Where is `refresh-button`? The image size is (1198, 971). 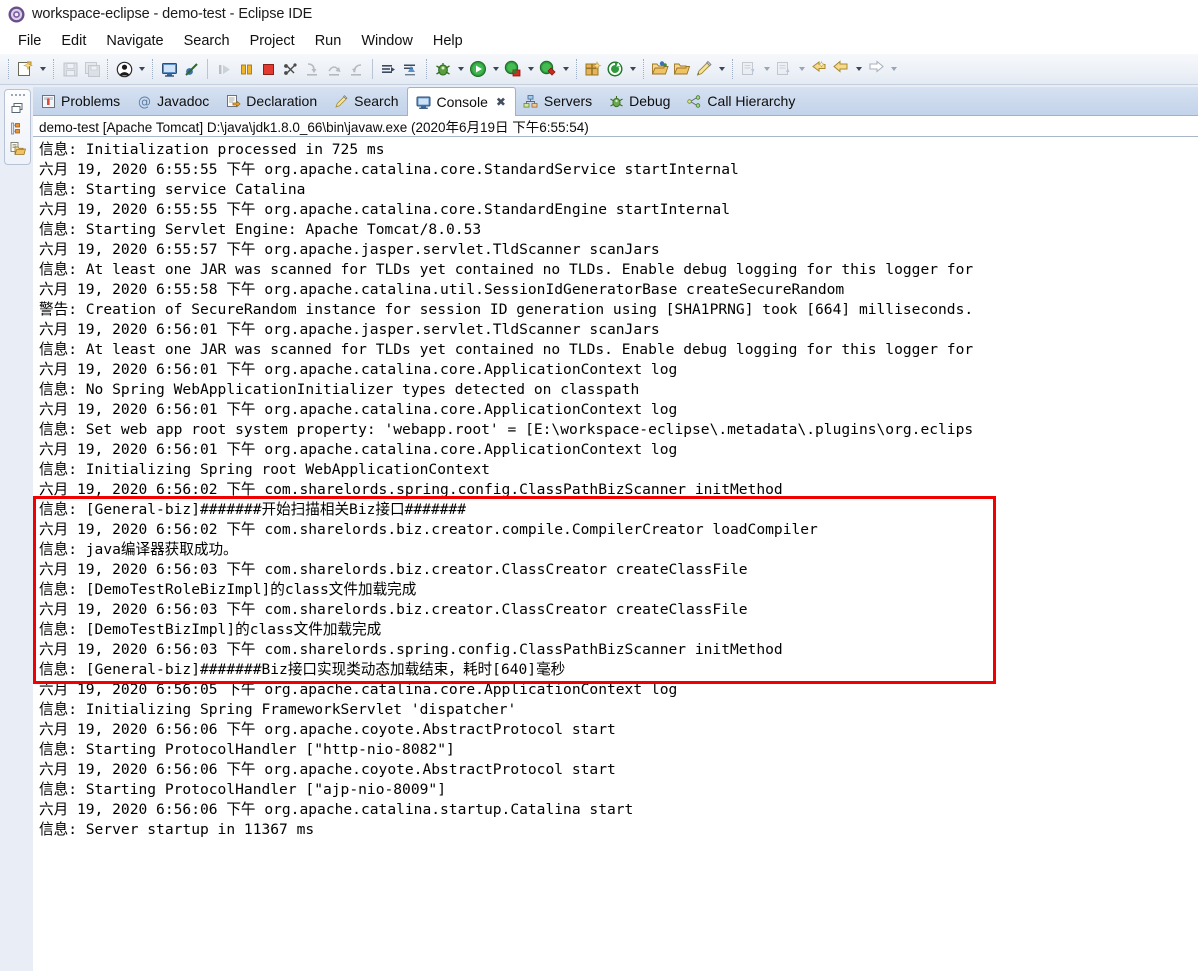
refresh-button is located at coordinates (615, 69).